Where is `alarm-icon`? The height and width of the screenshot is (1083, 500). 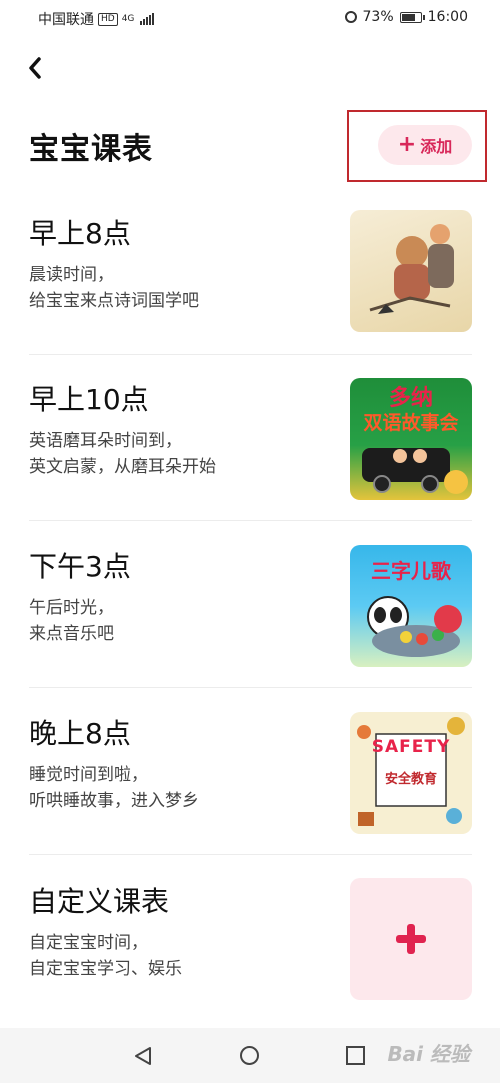
alarm-icon is located at coordinates (350, 17).